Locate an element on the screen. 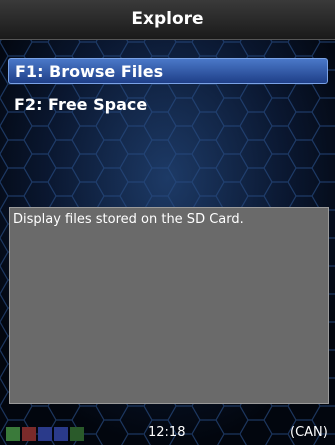  description-text: Display files stored on the SD Card. is located at coordinates (128, 219).